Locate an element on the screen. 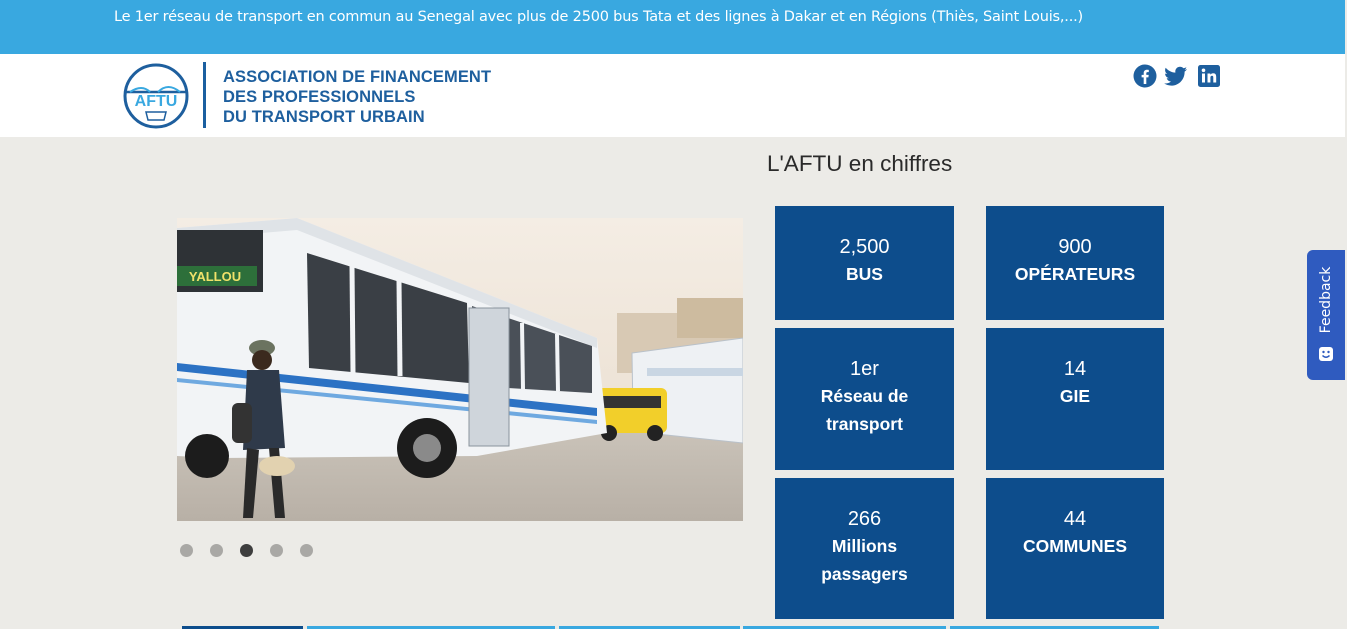  logo-letters: AFTU is located at coordinates (156, 101).